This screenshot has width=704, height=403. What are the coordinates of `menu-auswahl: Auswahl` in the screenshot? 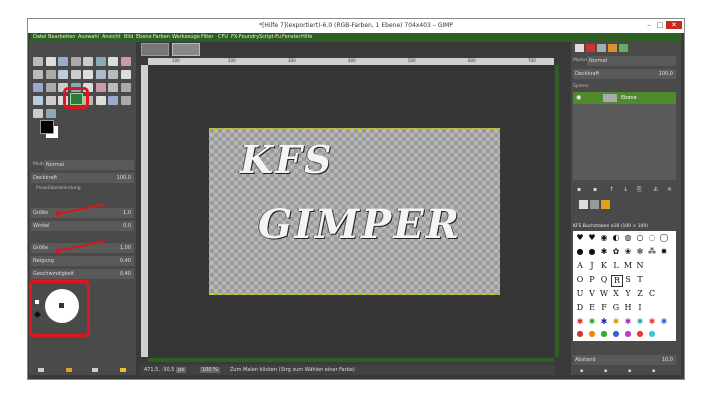 It's located at (88, 37).